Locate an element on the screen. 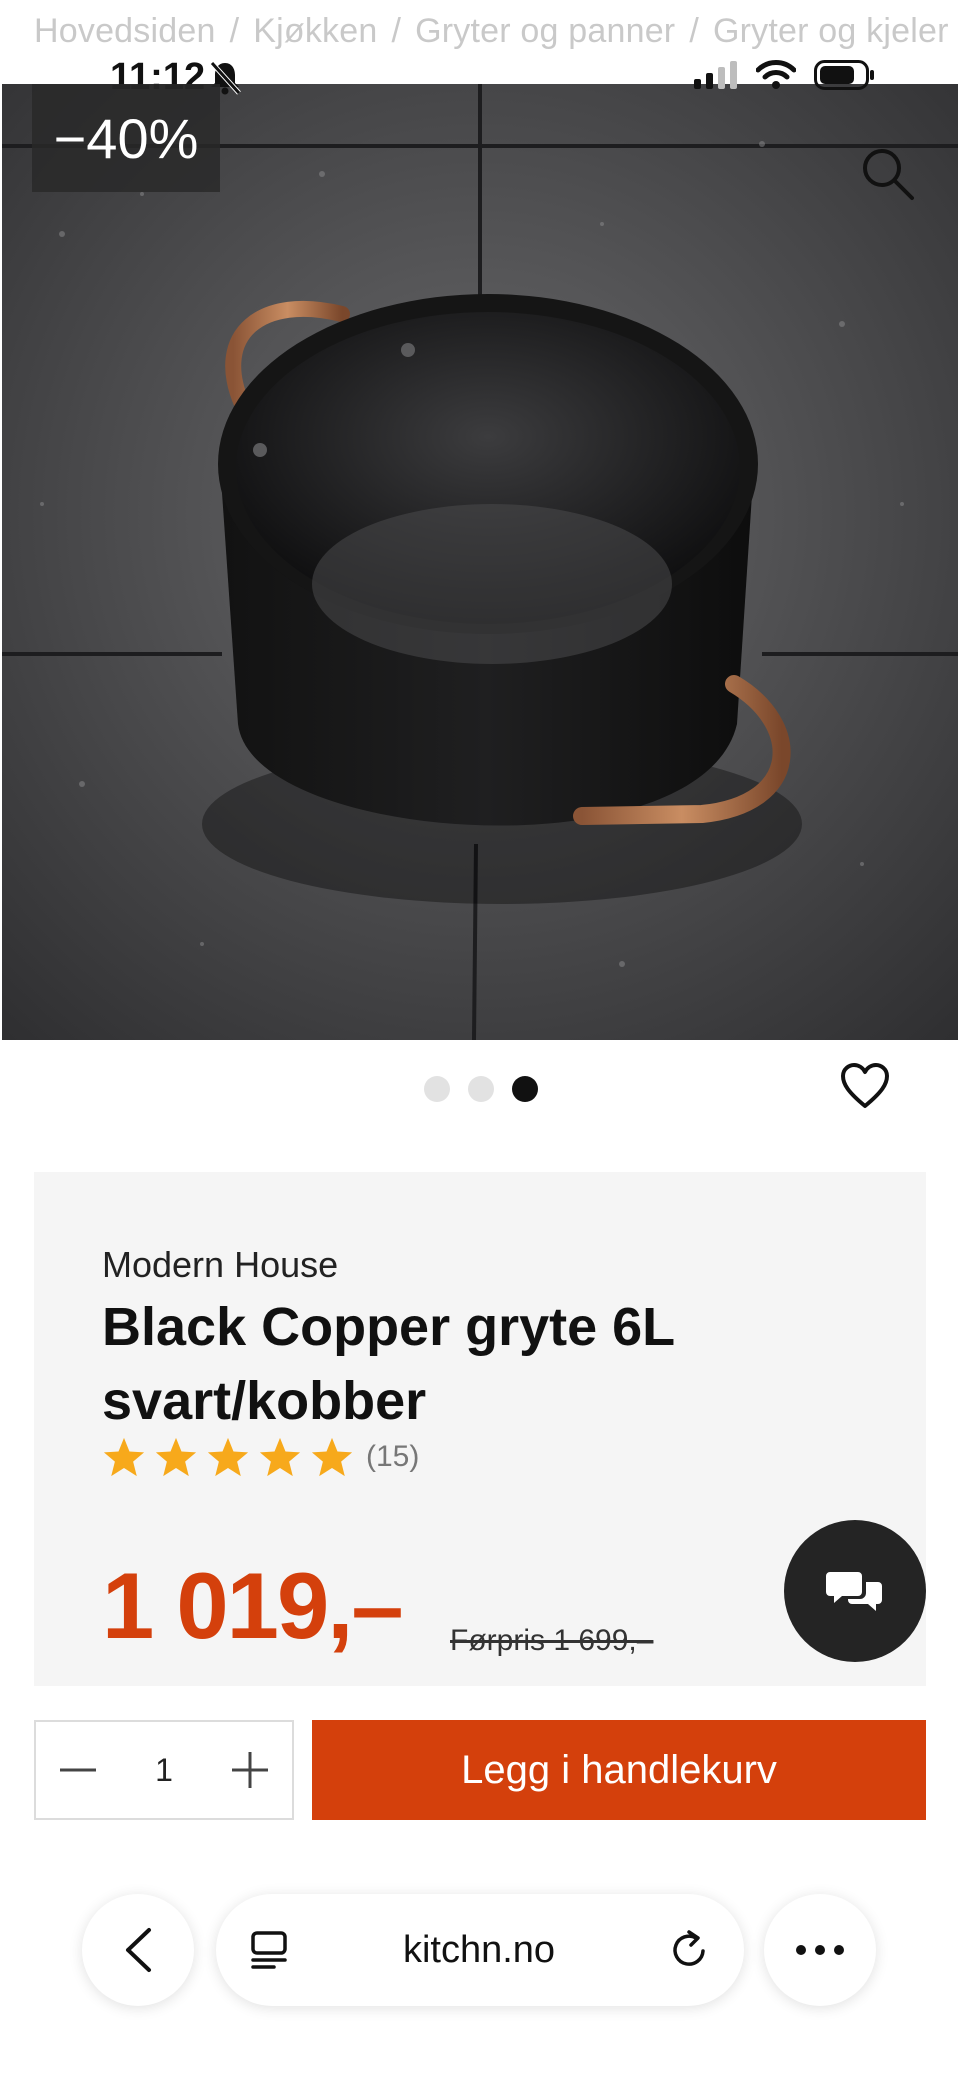  product-brand: Modern House is located at coordinates (220, 1265).